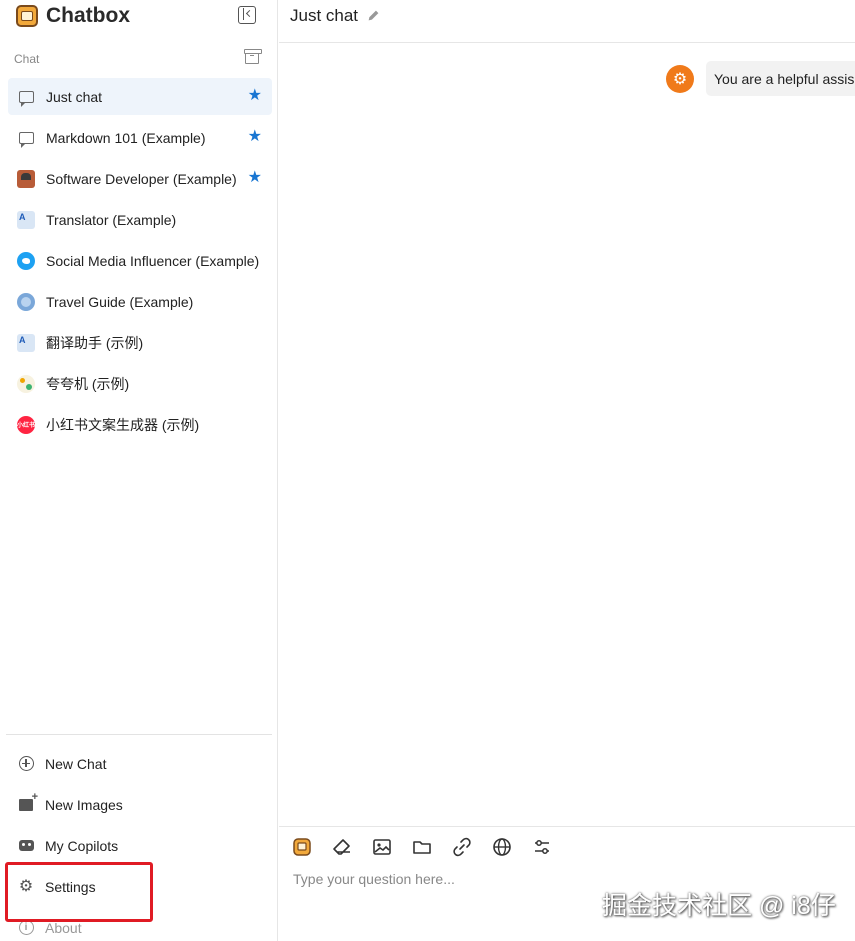 The image size is (855, 941). What do you see at coordinates (563, 879) in the screenshot?
I see `message-input` at bounding box center [563, 879].